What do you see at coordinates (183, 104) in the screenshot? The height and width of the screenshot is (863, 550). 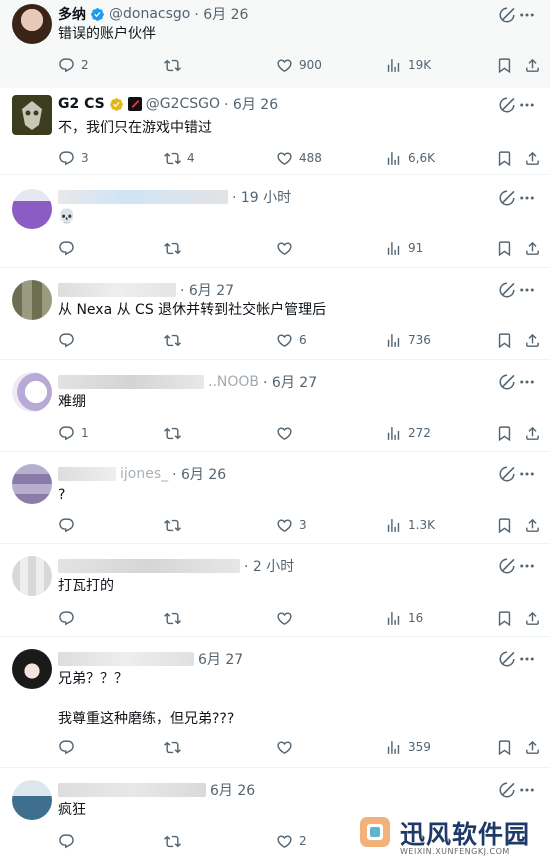 I see `author-handle: @G2CSGO` at bounding box center [183, 104].